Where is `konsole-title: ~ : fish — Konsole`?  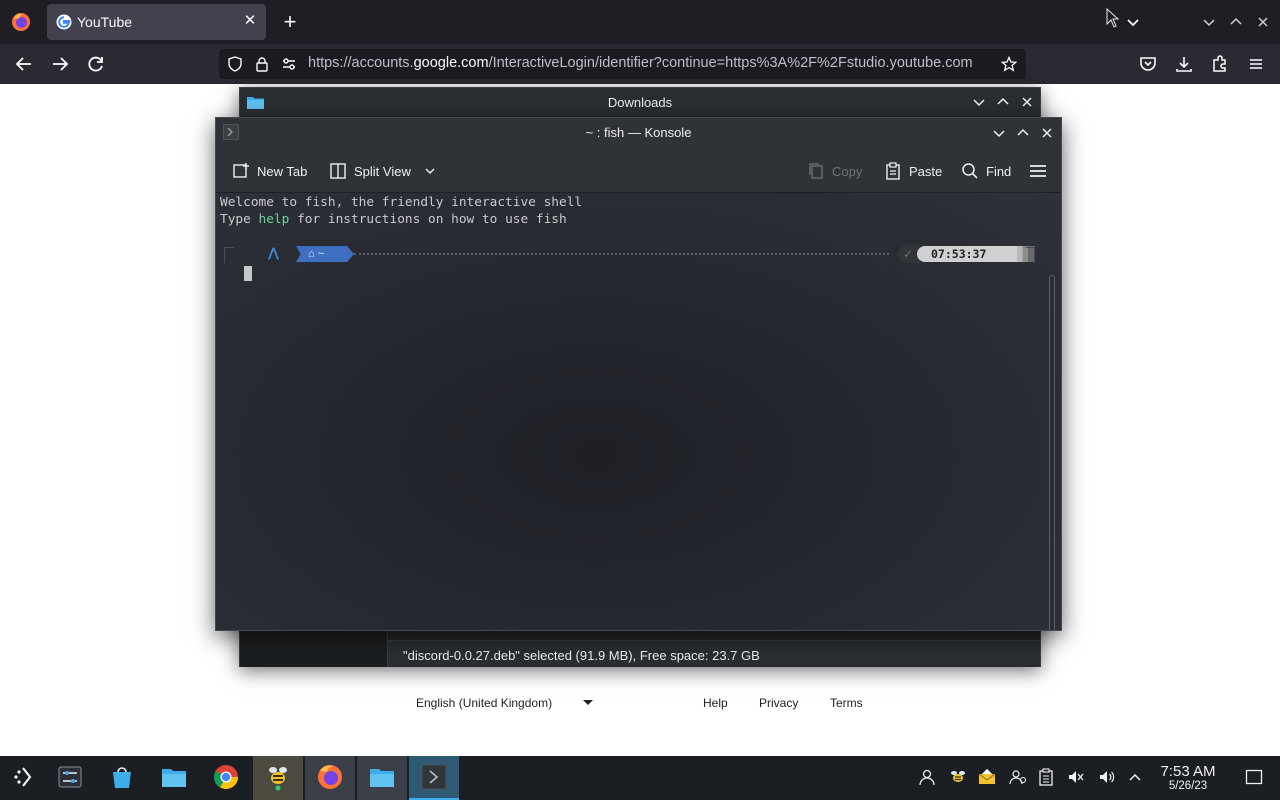
konsole-title: ~ : fish — Konsole is located at coordinates (638, 132).